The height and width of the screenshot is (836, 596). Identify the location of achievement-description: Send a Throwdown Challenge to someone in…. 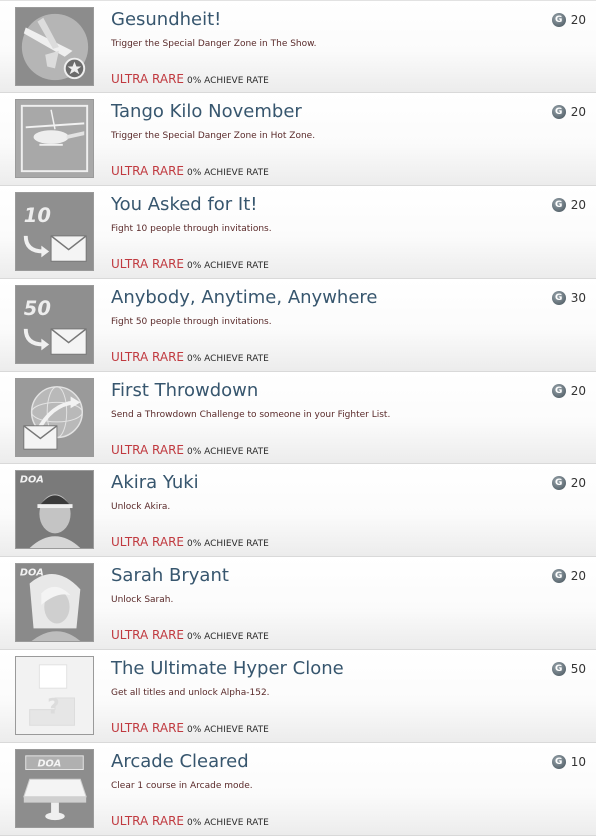
(251, 414).